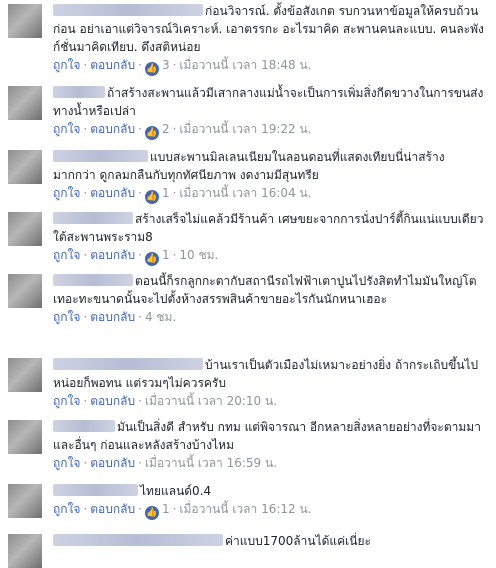 The image size is (496, 568). What do you see at coordinates (269, 491) in the screenshot?
I see `comment-body: ไทยแลนด์0.4` at bounding box center [269, 491].